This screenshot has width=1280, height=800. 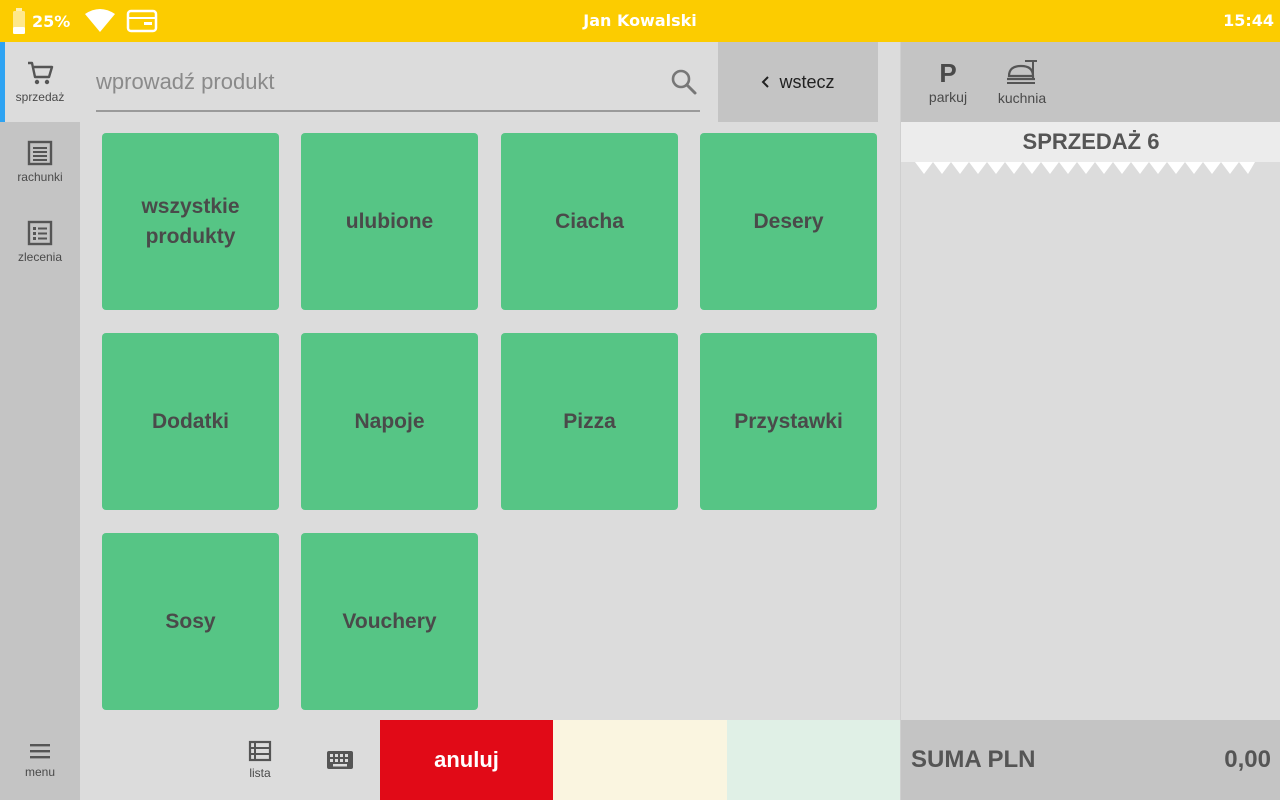 I want to click on category-label: Desery, so click(x=788, y=221).